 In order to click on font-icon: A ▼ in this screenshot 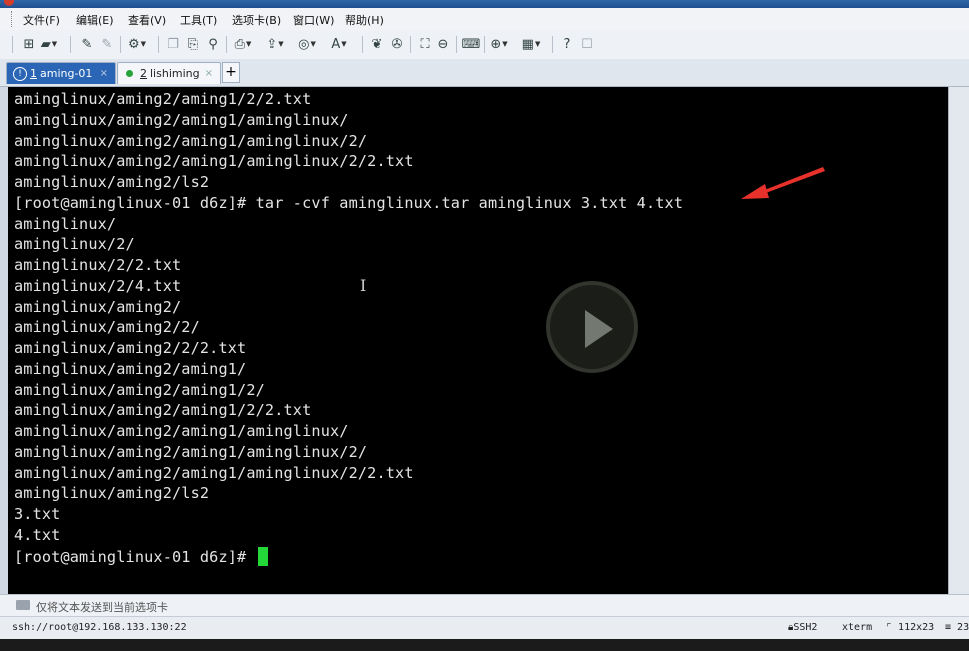, I will do `click(339, 44)`.